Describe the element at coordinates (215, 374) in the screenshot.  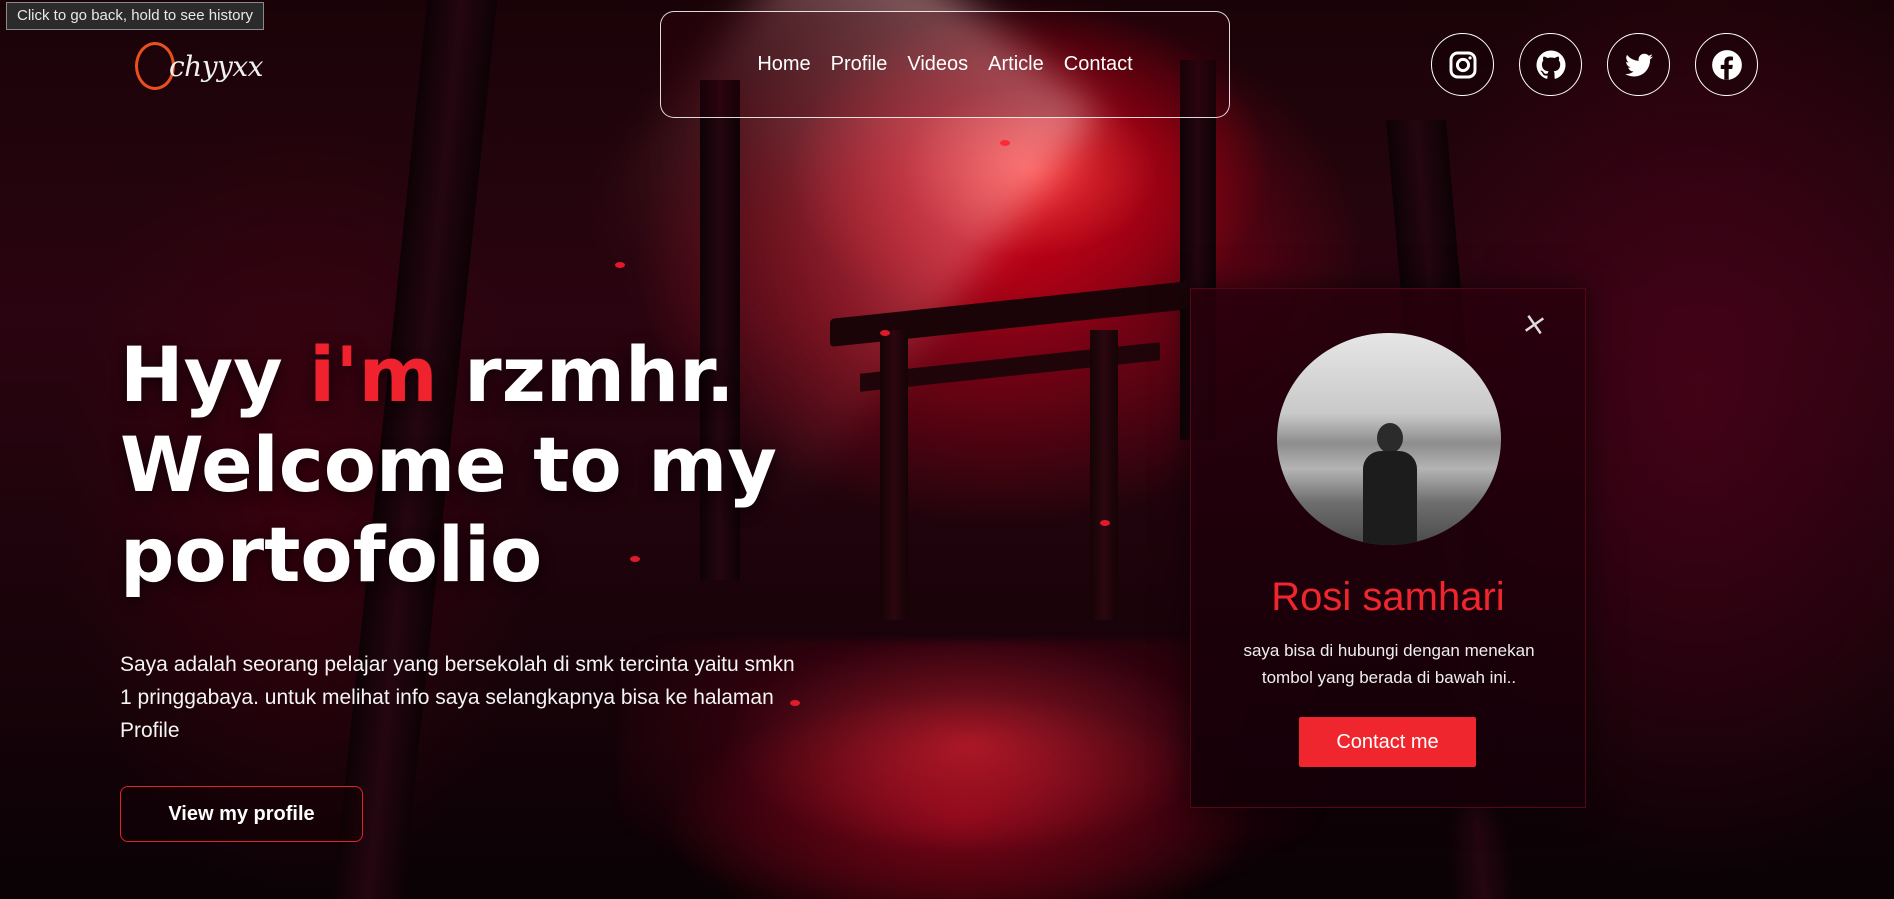
I see `hero-title-pre: Hyy` at that location.